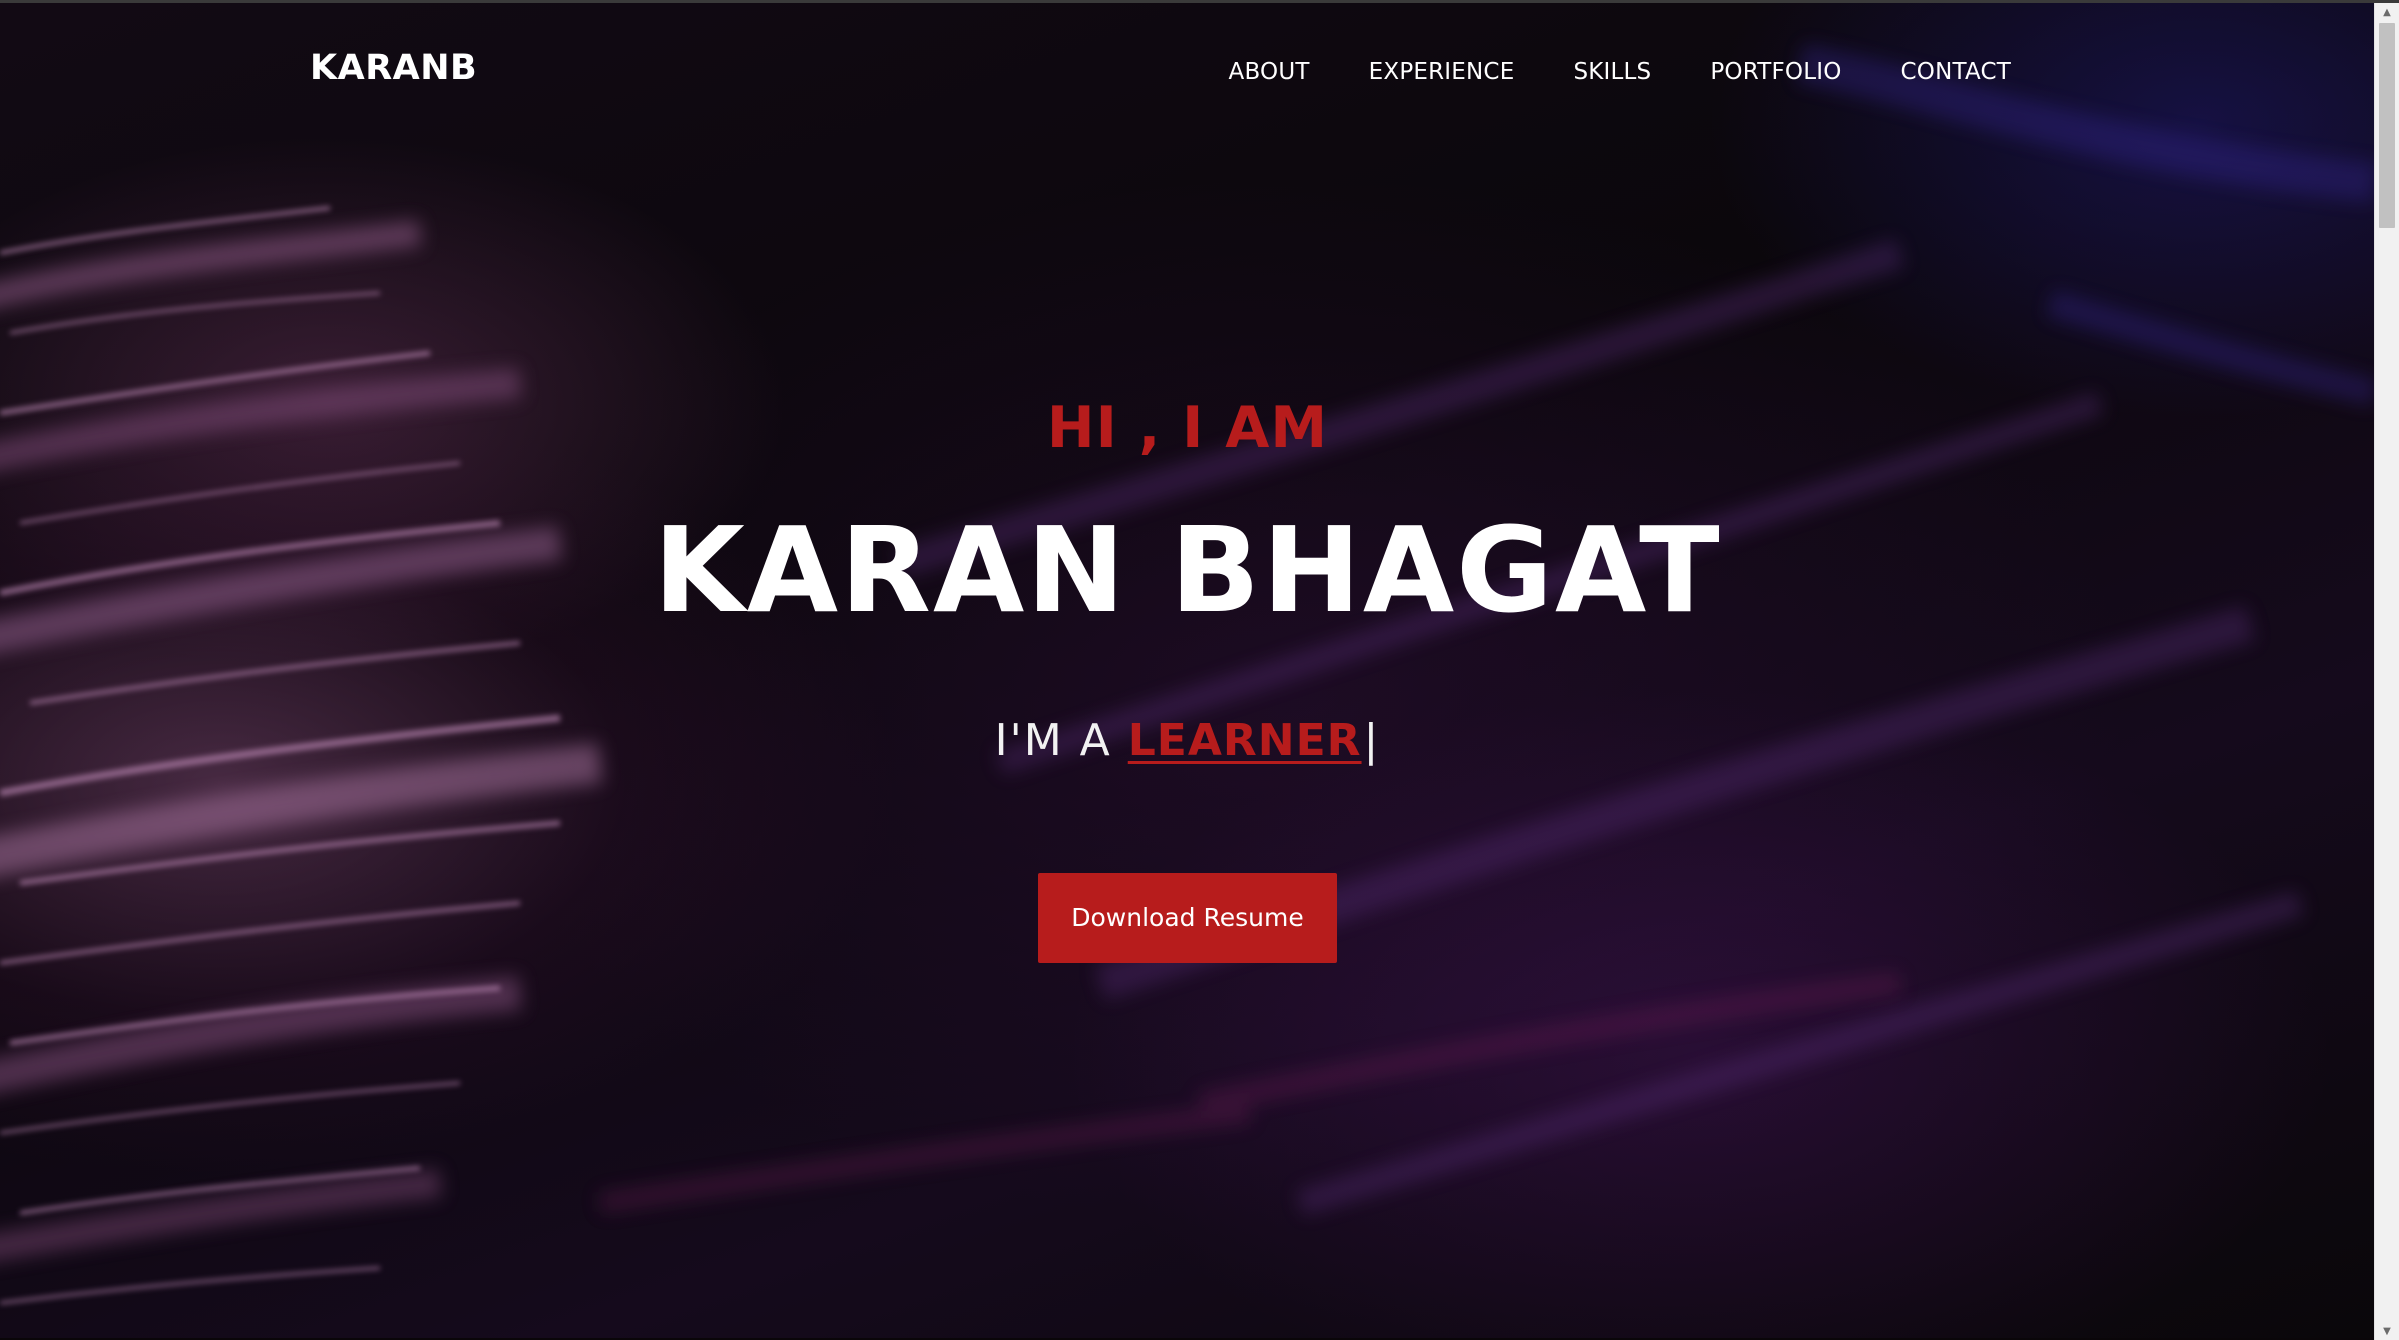  I want to click on download-resume-button: Download Resume, so click(1187, 918).